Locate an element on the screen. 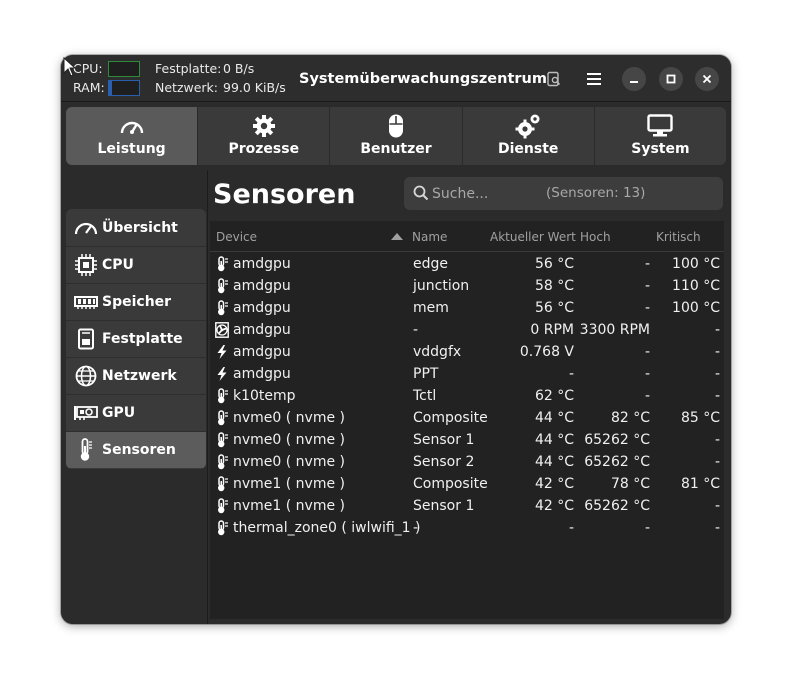 This screenshot has width=792, height=692. cell-name: Sensor 1 is located at coordinates (444, 506).